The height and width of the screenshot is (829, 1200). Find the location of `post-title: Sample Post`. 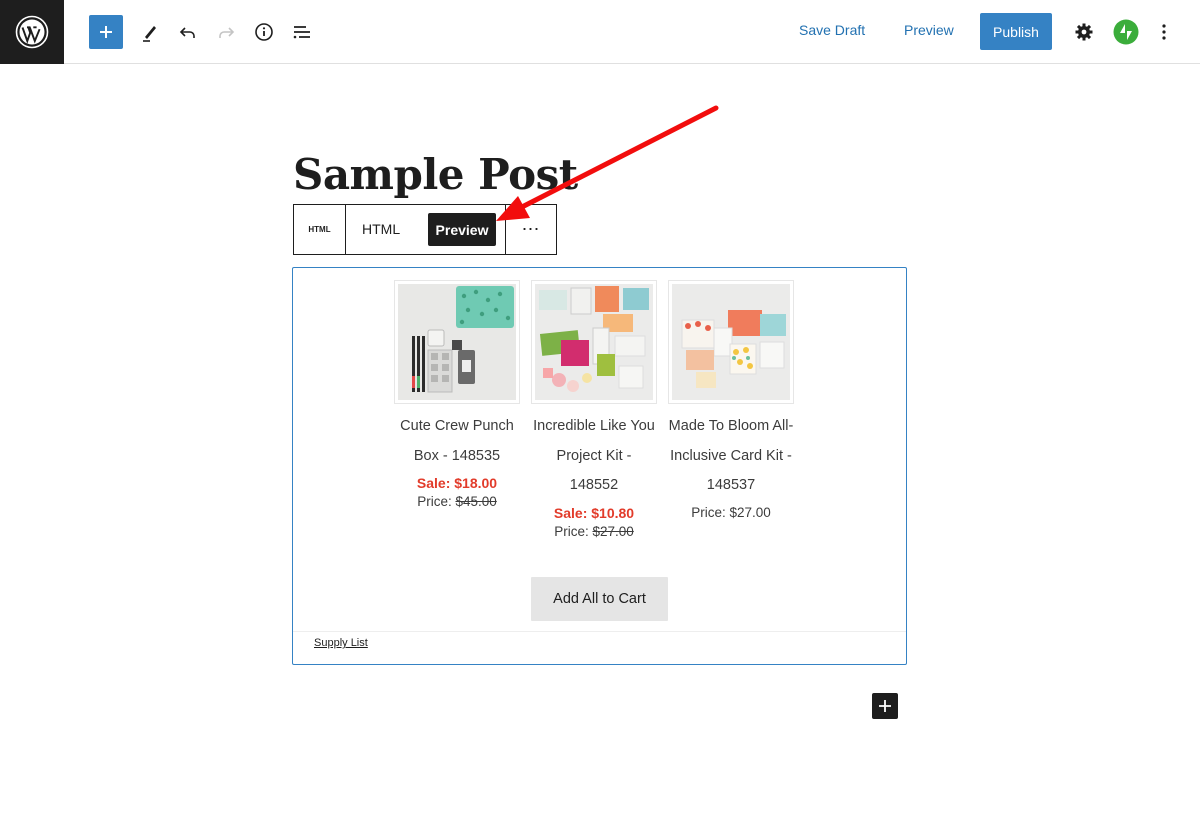

post-title: Sample Post is located at coordinates (435, 174).